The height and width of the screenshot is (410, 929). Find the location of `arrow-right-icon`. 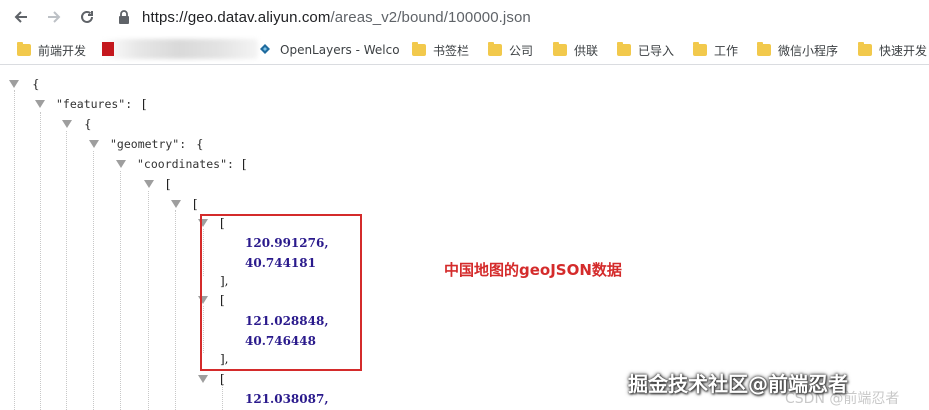

arrow-right-icon is located at coordinates (54, 17).